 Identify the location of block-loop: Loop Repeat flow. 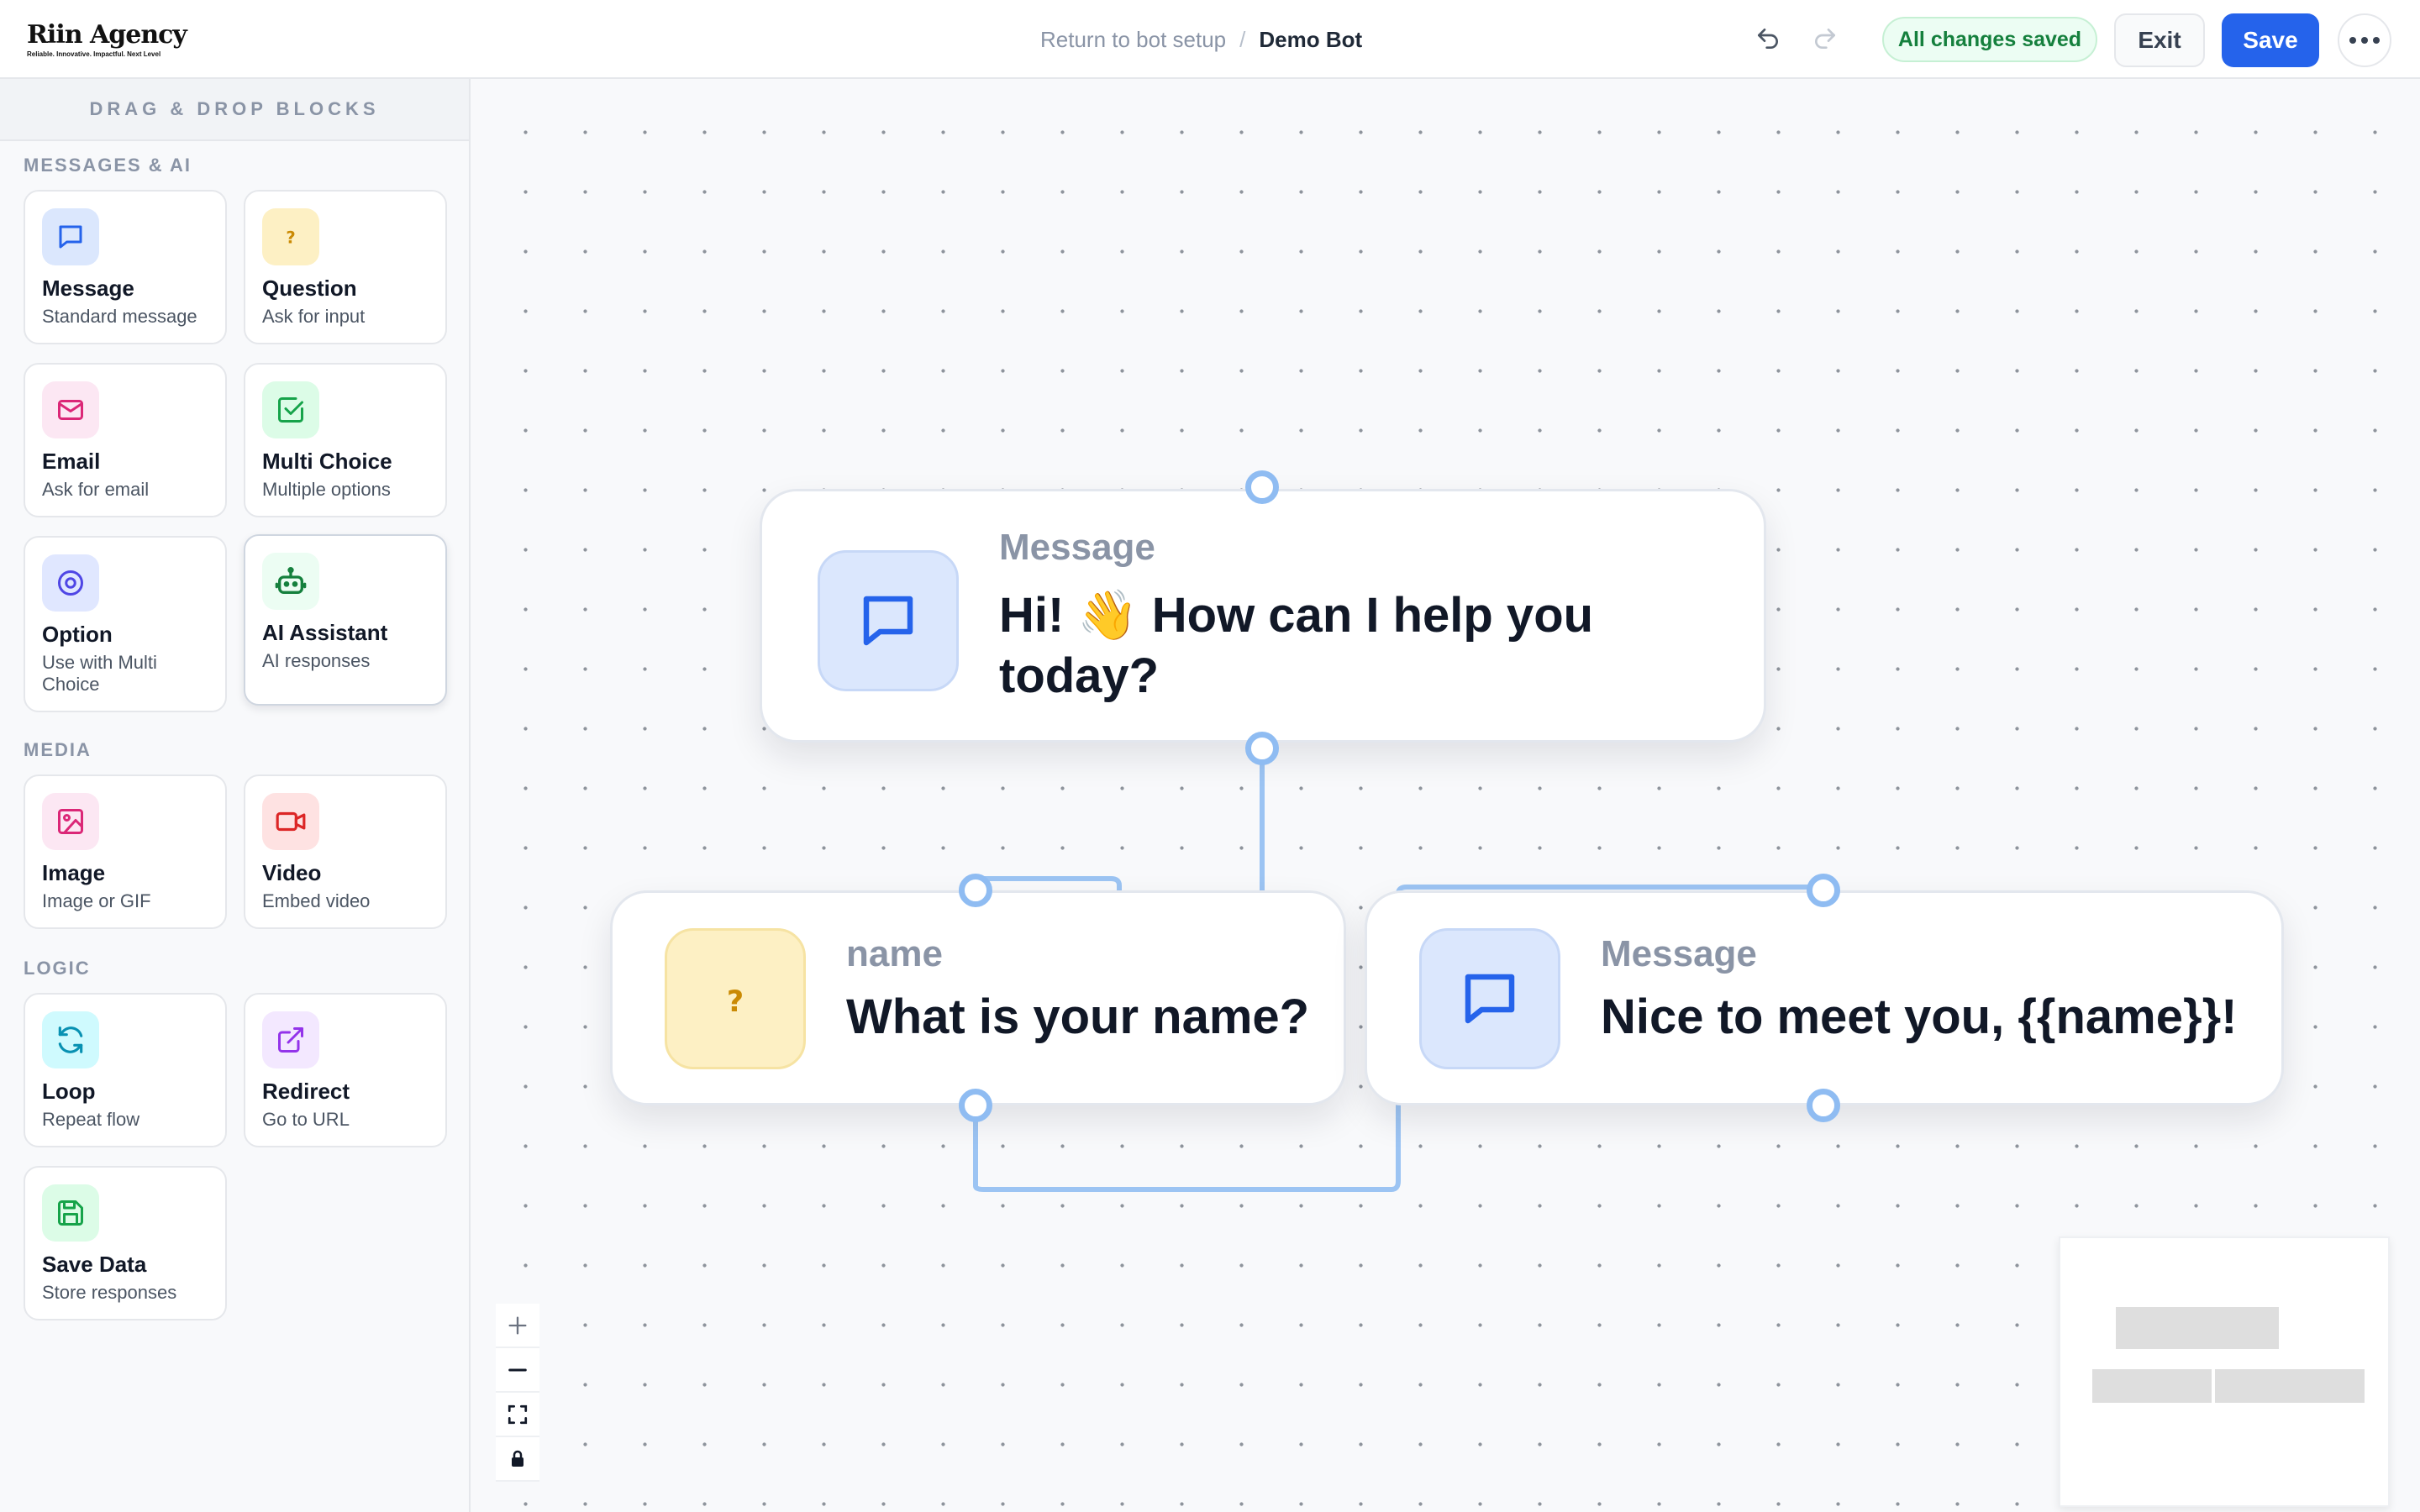
(125, 1070).